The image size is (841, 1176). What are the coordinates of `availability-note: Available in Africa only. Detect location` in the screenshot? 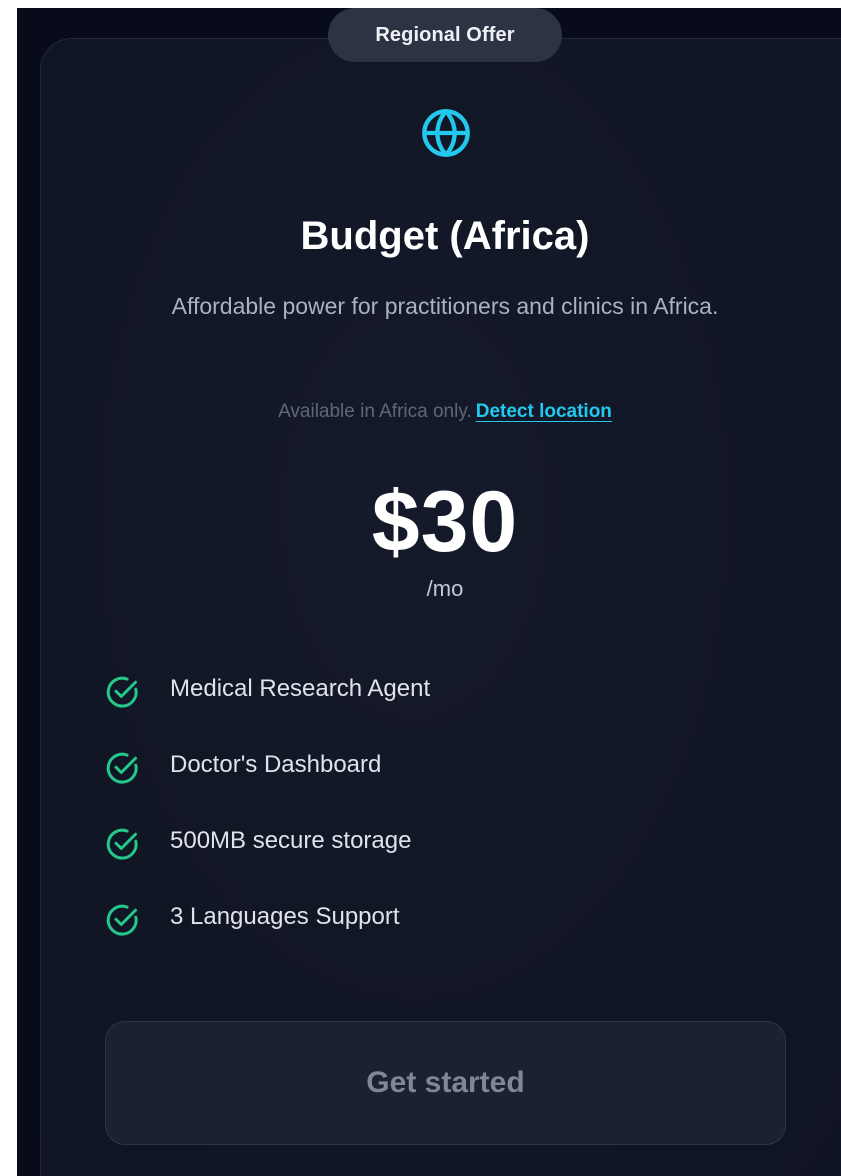 It's located at (440, 412).